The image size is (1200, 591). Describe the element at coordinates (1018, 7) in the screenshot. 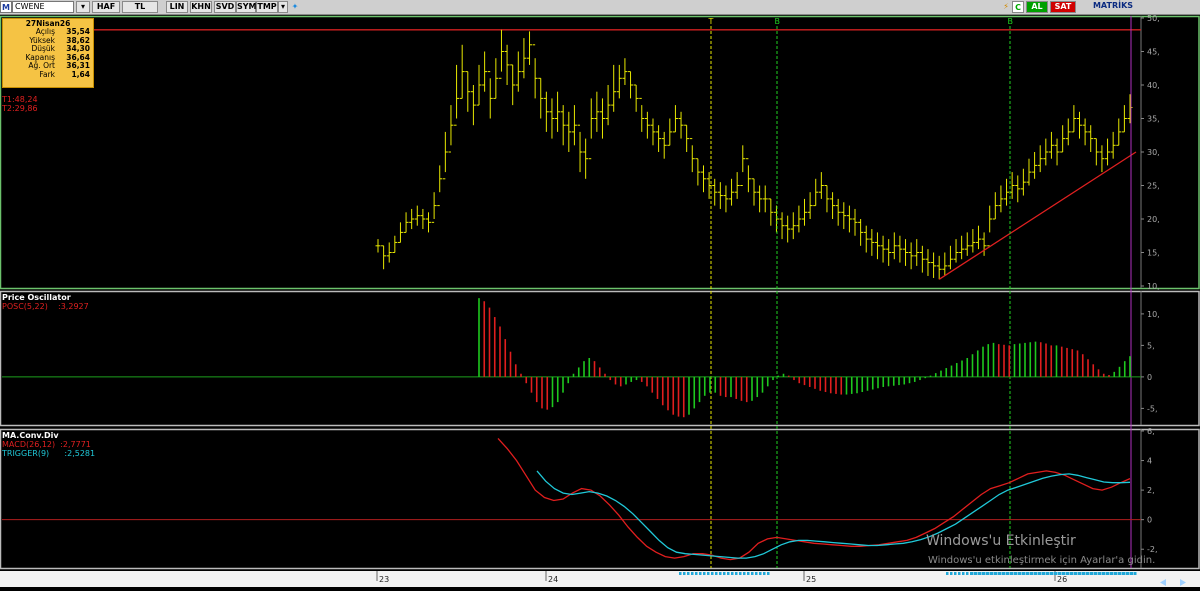

I see `refresh-icon: C` at that location.